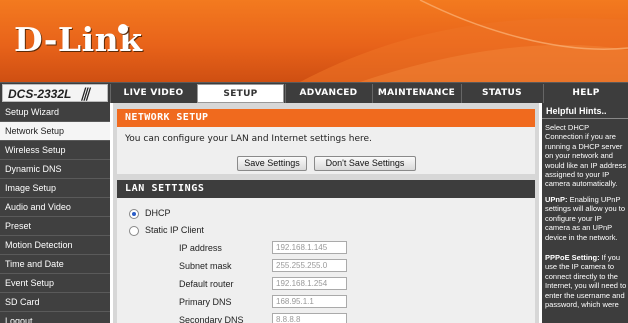  What do you see at coordinates (328, 93) in the screenshot?
I see `tab-advanced: ADVANCED` at bounding box center [328, 93].